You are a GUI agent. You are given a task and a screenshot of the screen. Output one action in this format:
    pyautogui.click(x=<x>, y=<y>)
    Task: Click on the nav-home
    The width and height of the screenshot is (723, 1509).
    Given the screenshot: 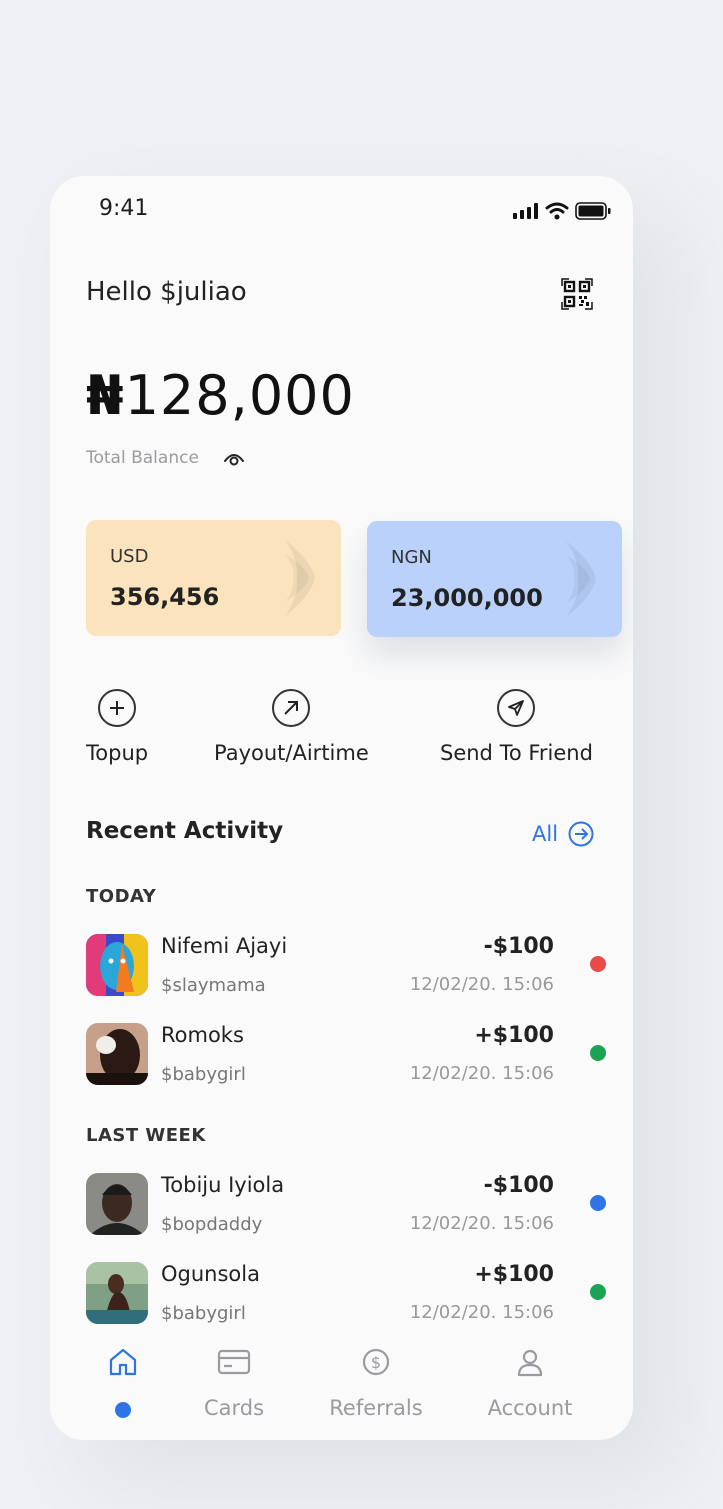 What is the action you would take?
    pyautogui.click(x=123, y=1382)
    